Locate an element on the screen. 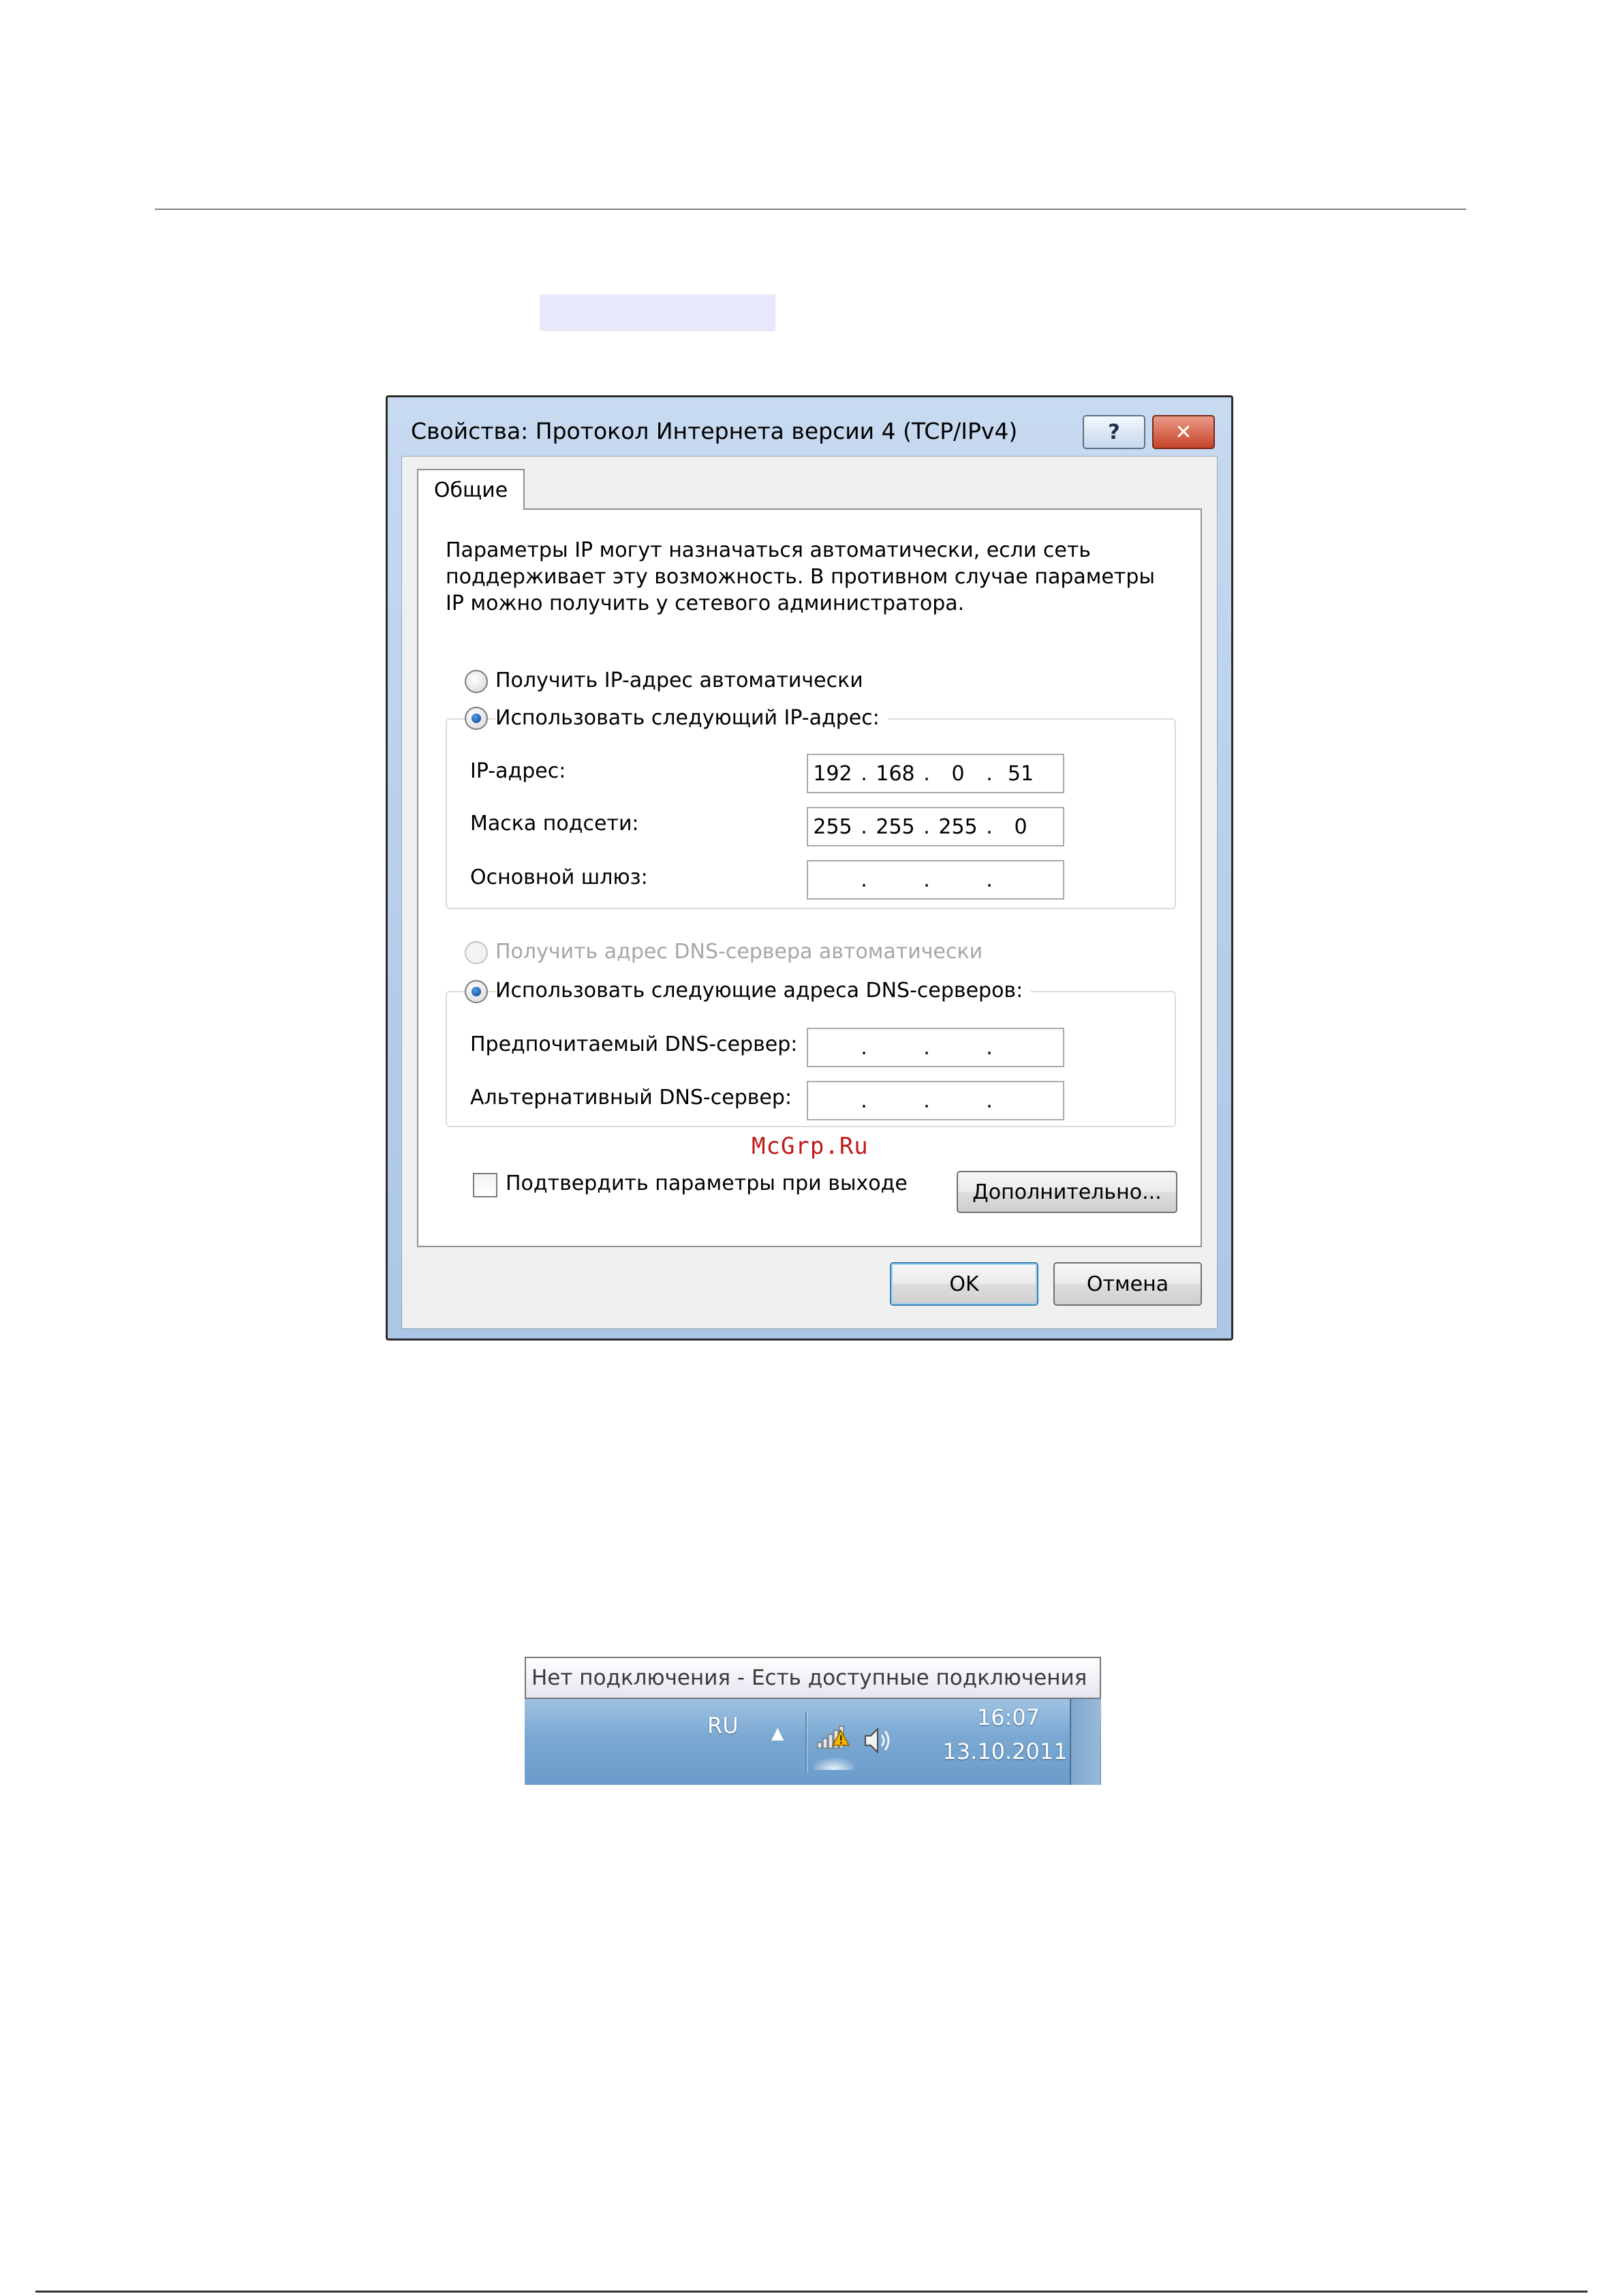 The height and width of the screenshot is (2296, 1623). close-icon: ✕ is located at coordinates (1183, 432).